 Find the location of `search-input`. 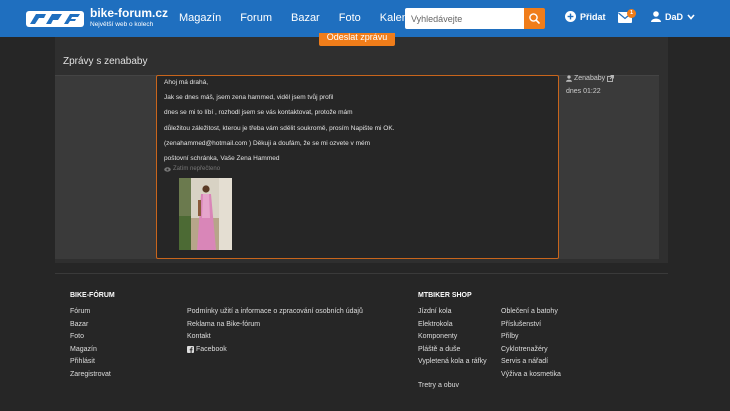

search-input is located at coordinates (464, 18).